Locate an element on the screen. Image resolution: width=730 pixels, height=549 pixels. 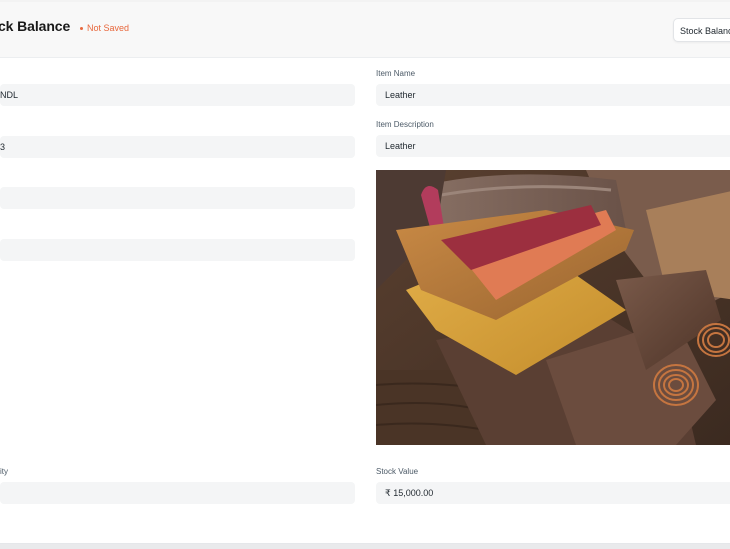
left-field-2: 3 is located at coordinates (177, 147).